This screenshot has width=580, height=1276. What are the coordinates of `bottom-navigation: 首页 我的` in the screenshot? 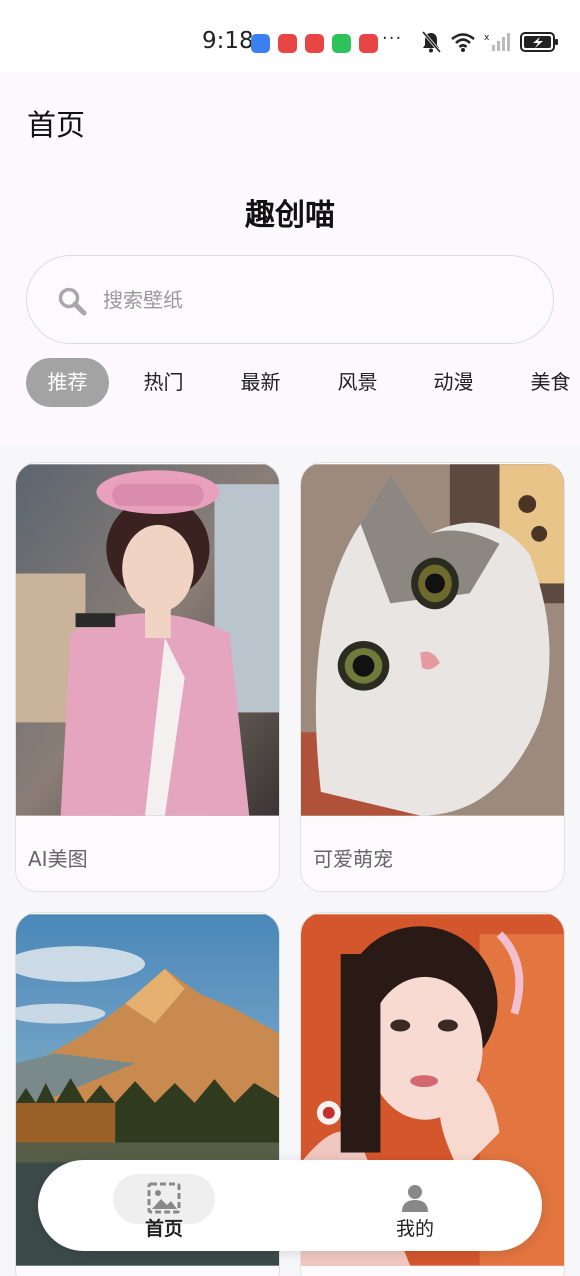 It's located at (290, 1205).